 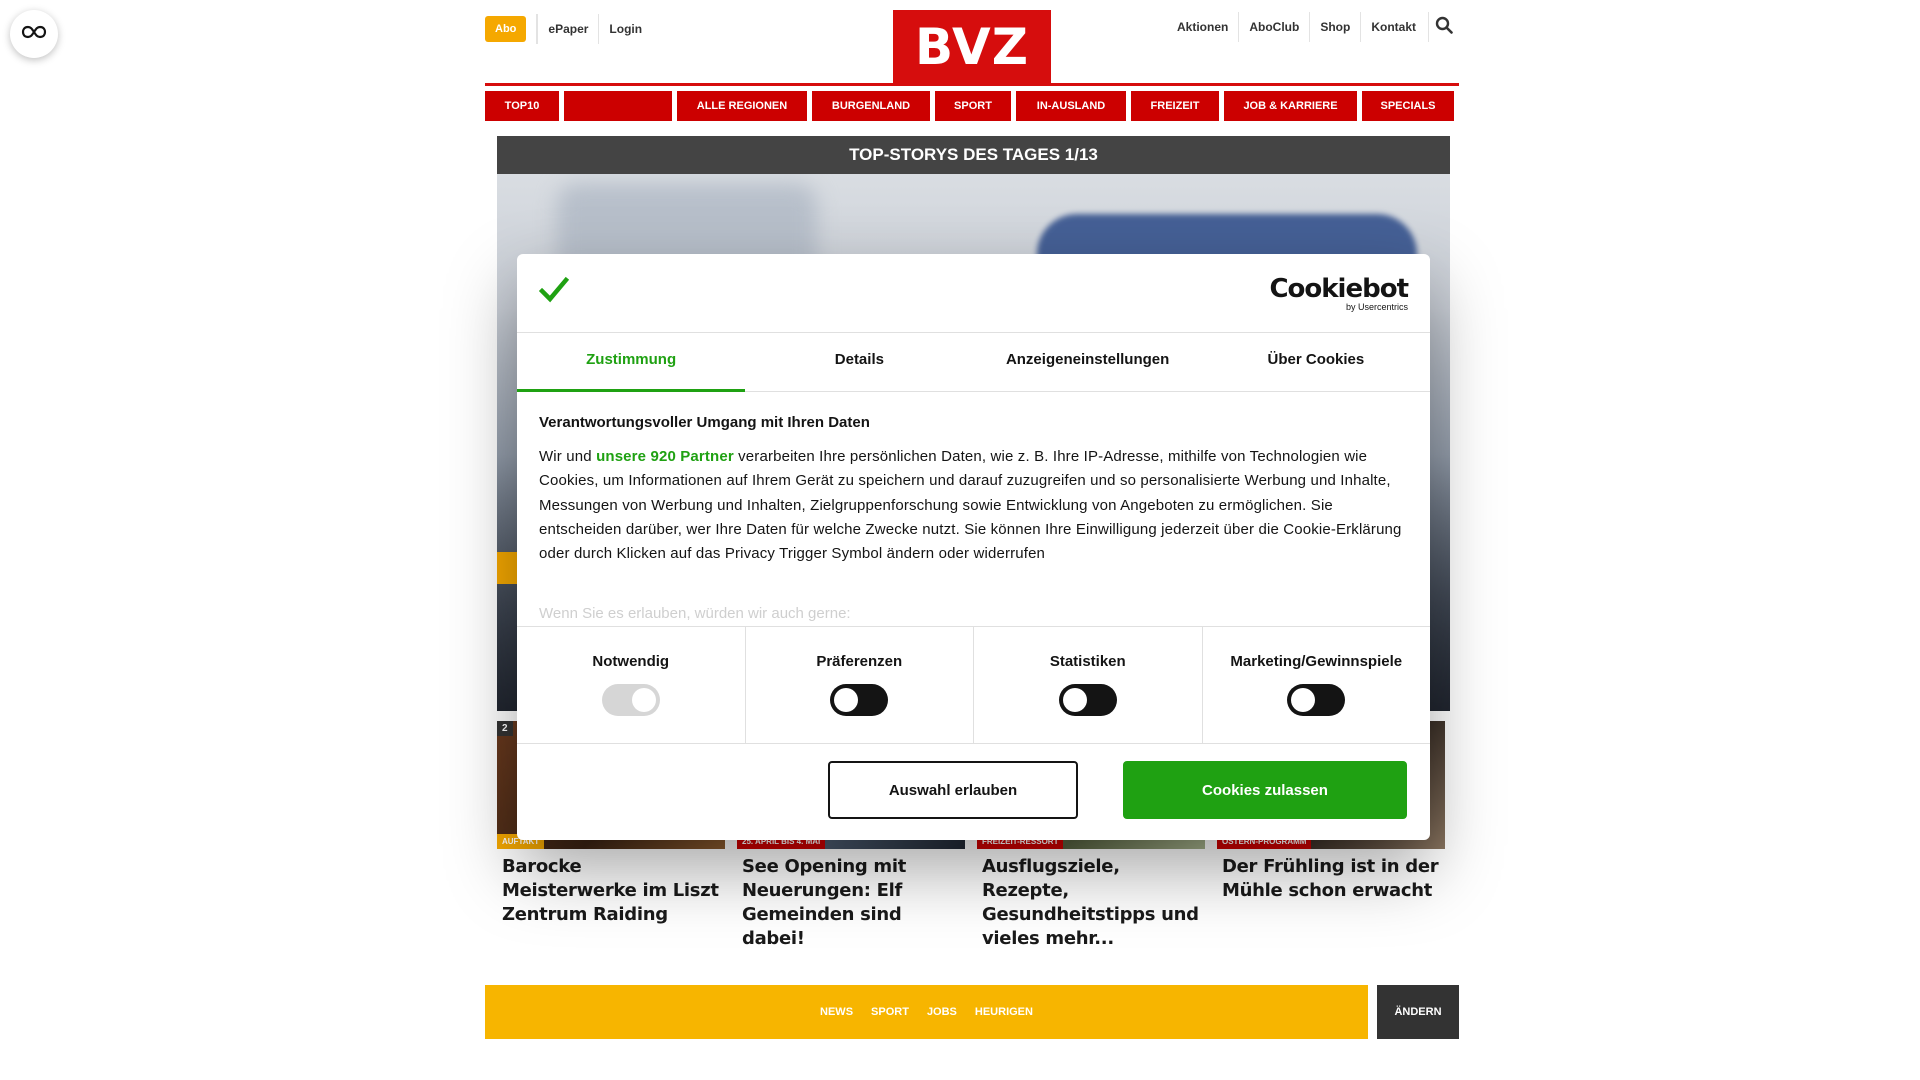 I want to click on kontakt-link: Kontakt, so click(x=1393, y=27).